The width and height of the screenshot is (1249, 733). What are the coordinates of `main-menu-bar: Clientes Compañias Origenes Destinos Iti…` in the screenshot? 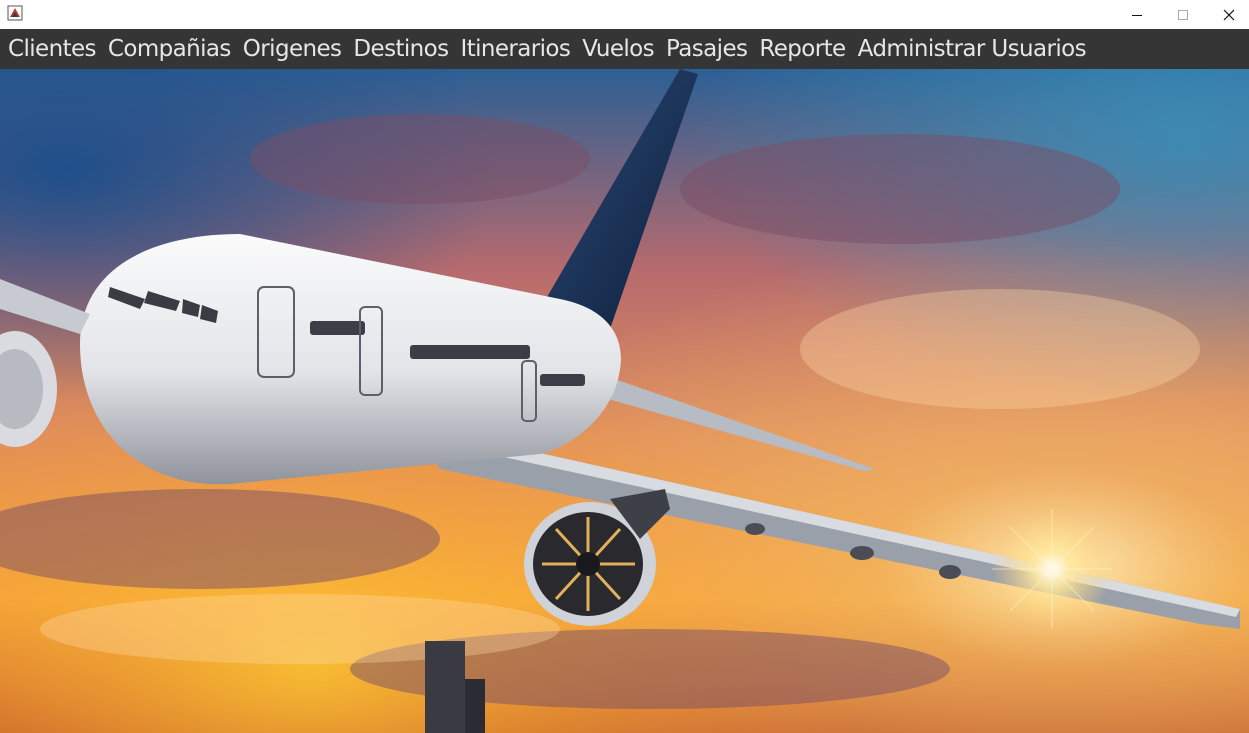 It's located at (624, 49).